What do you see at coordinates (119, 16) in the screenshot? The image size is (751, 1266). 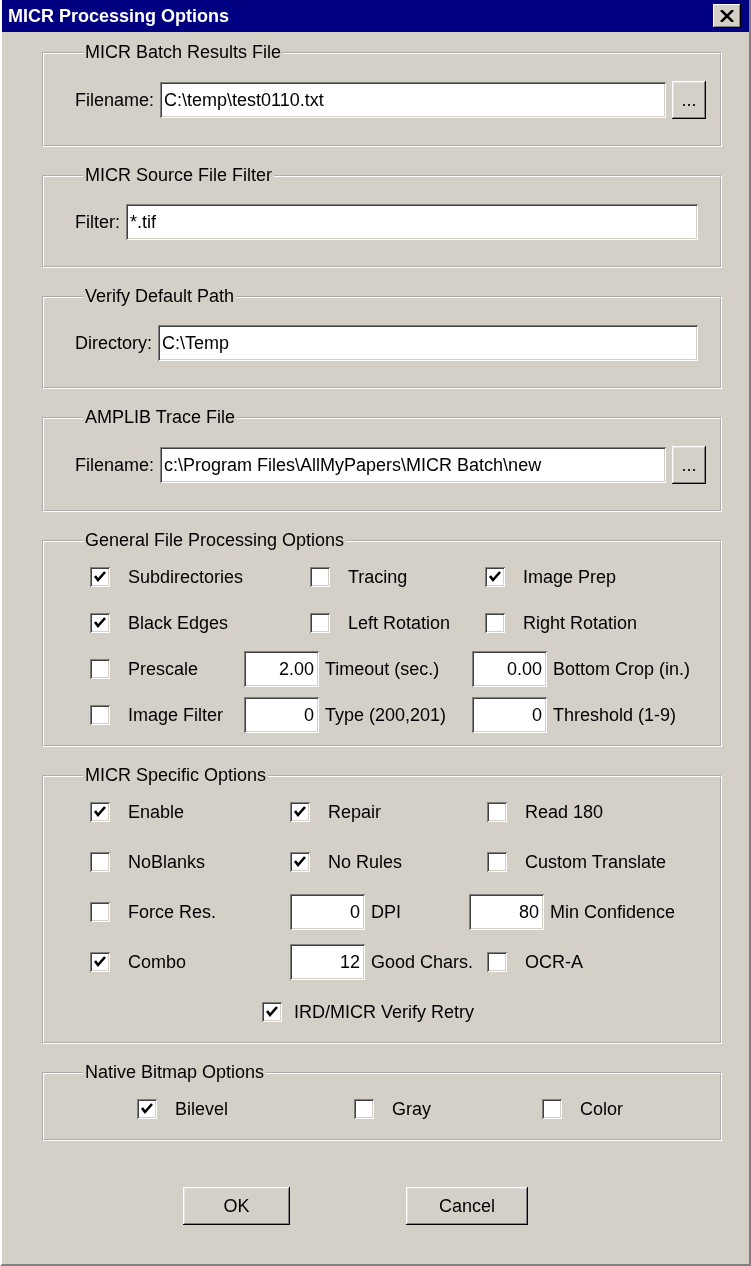 I see `window-title: MICR Processing Options` at bounding box center [119, 16].